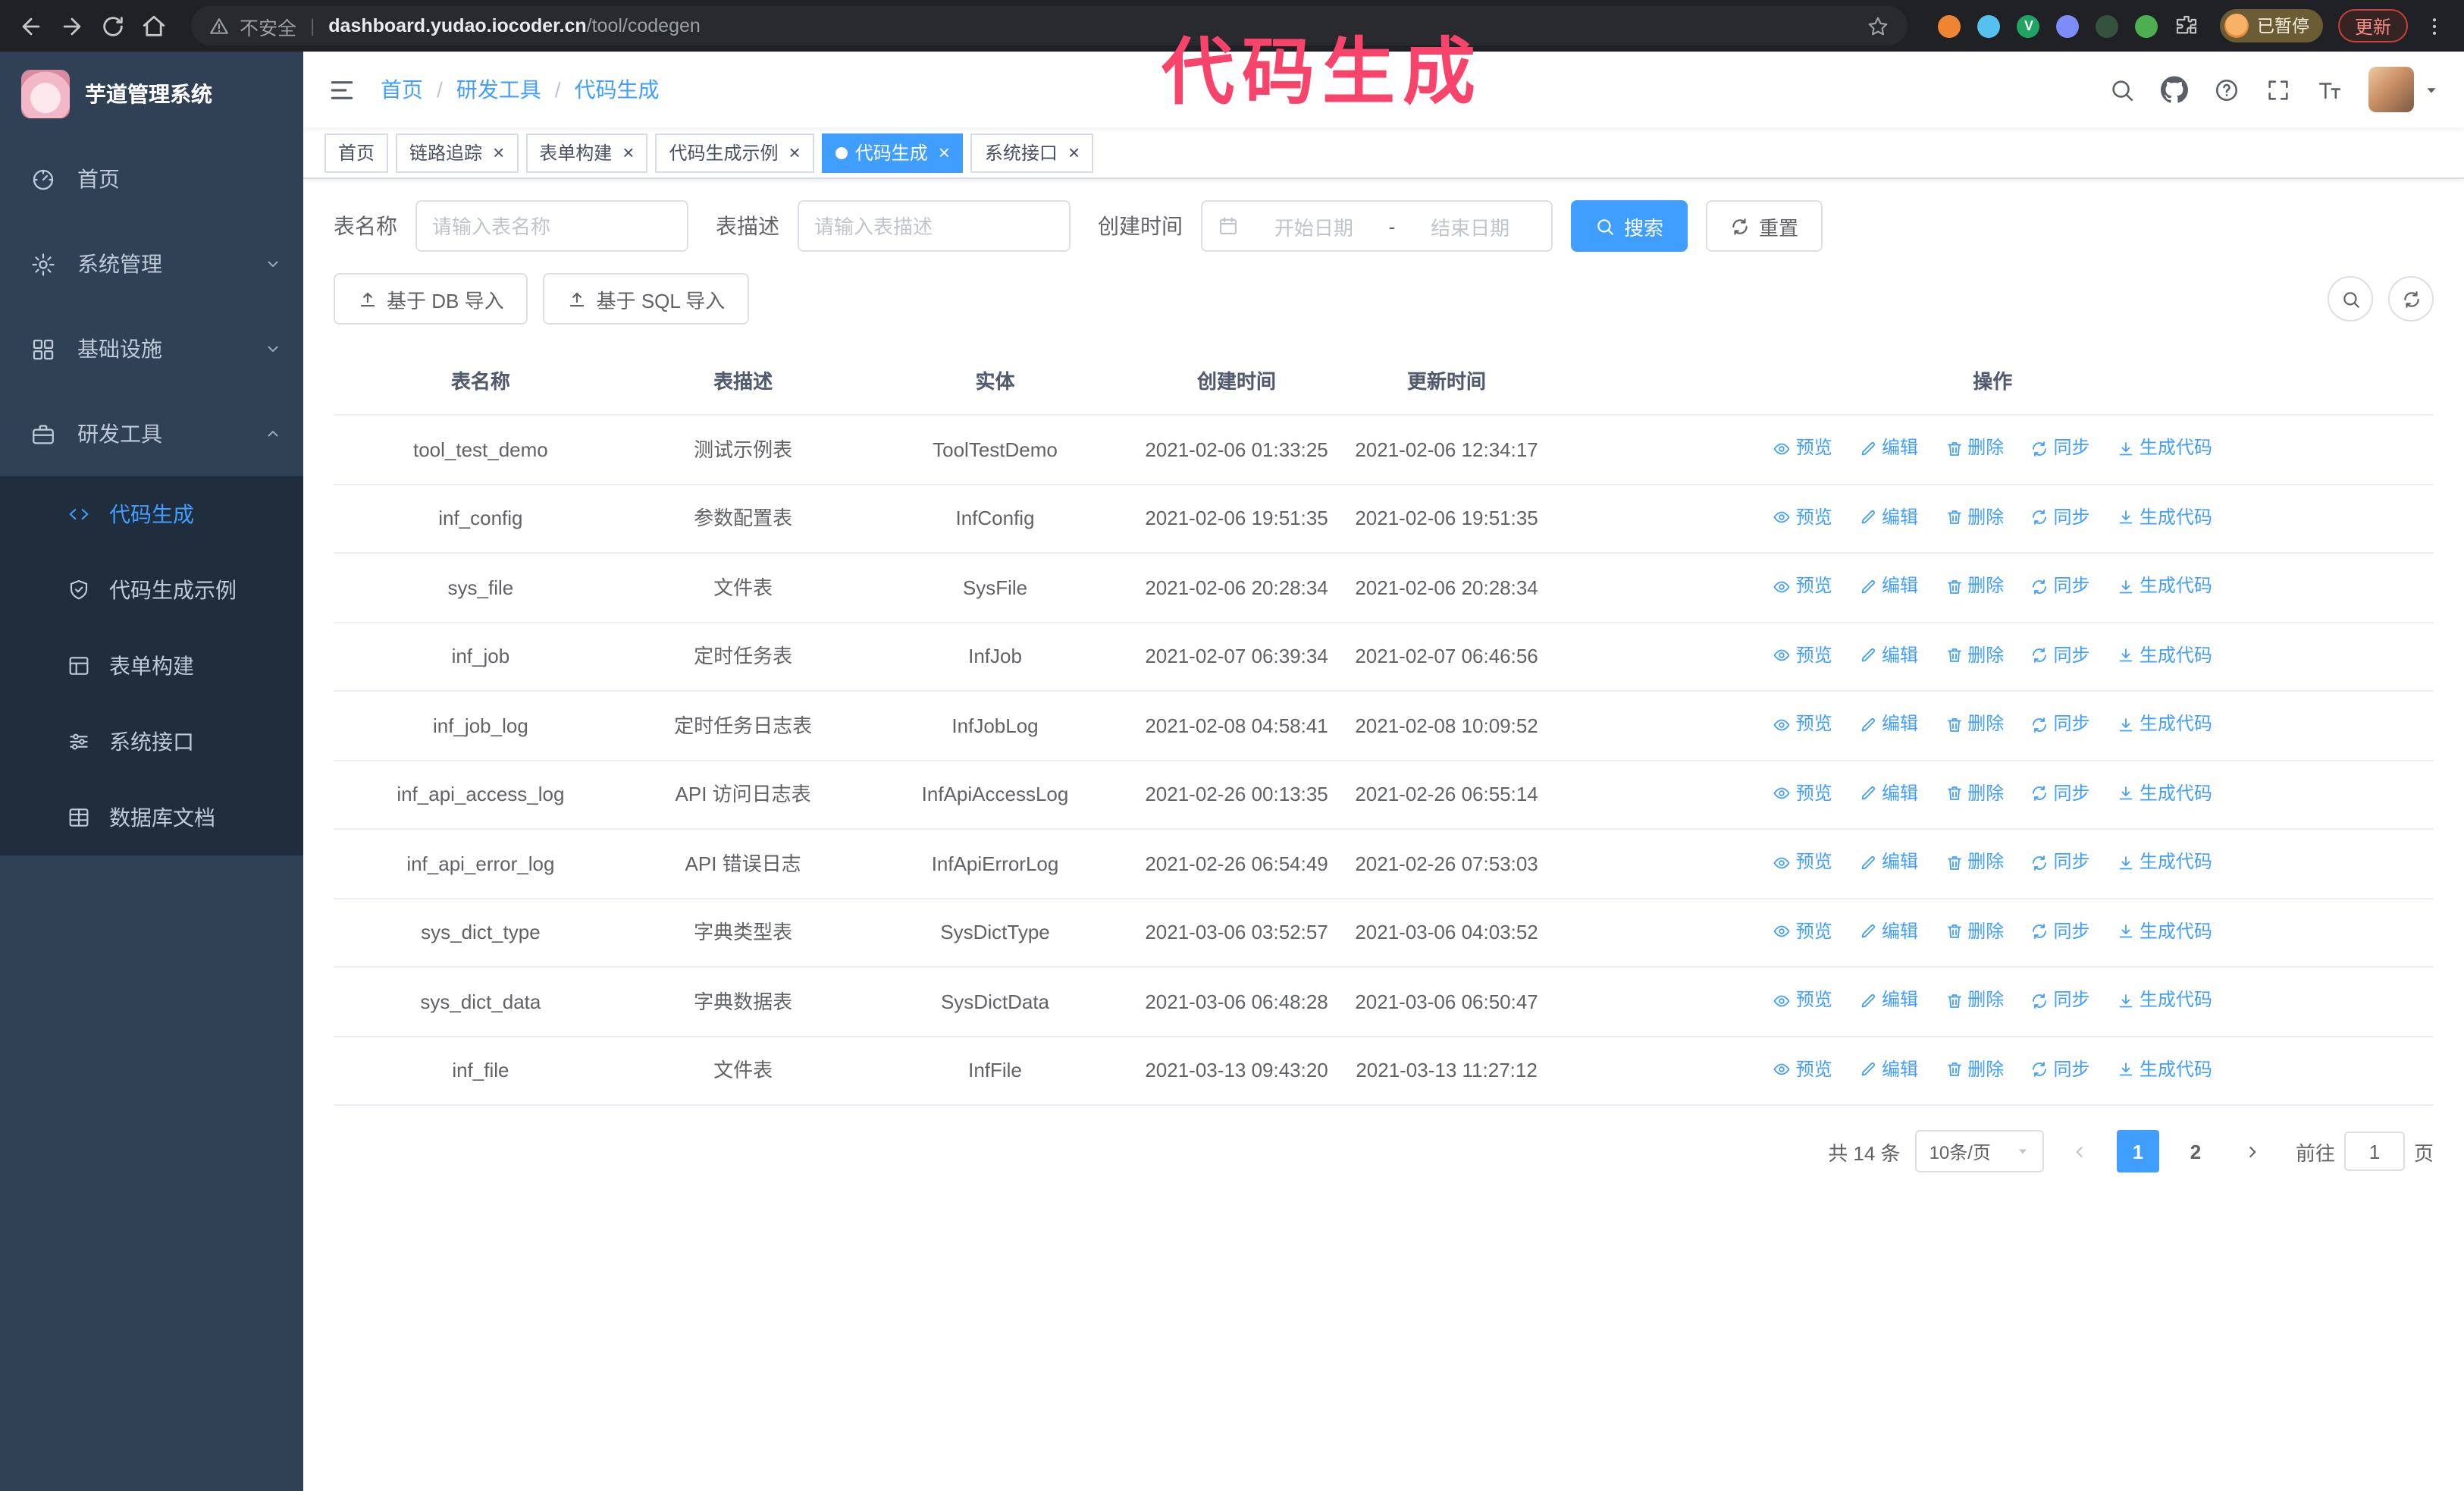 The width and height of the screenshot is (2464, 1491). Describe the element at coordinates (1032, 152) in the screenshot. I see `tab-system-api: 系统接口 ×` at that location.